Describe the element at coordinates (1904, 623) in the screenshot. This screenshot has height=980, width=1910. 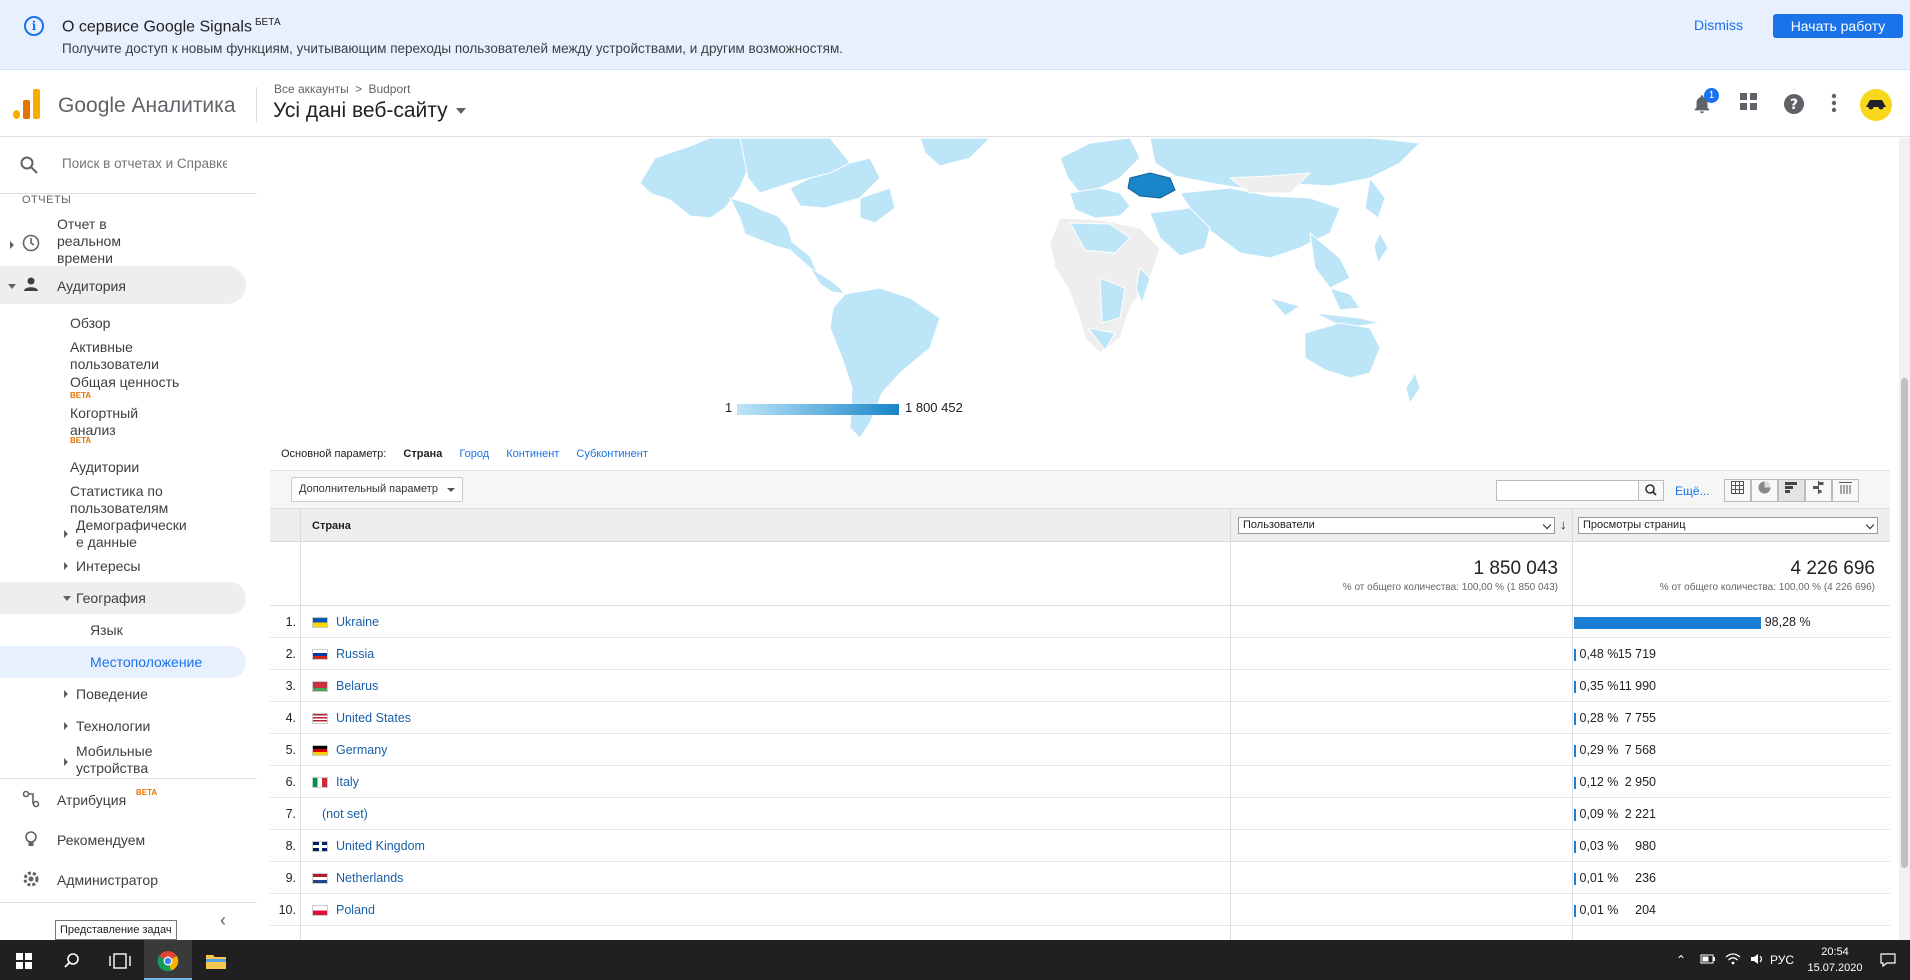
I see `scrollbar-thumb` at that location.